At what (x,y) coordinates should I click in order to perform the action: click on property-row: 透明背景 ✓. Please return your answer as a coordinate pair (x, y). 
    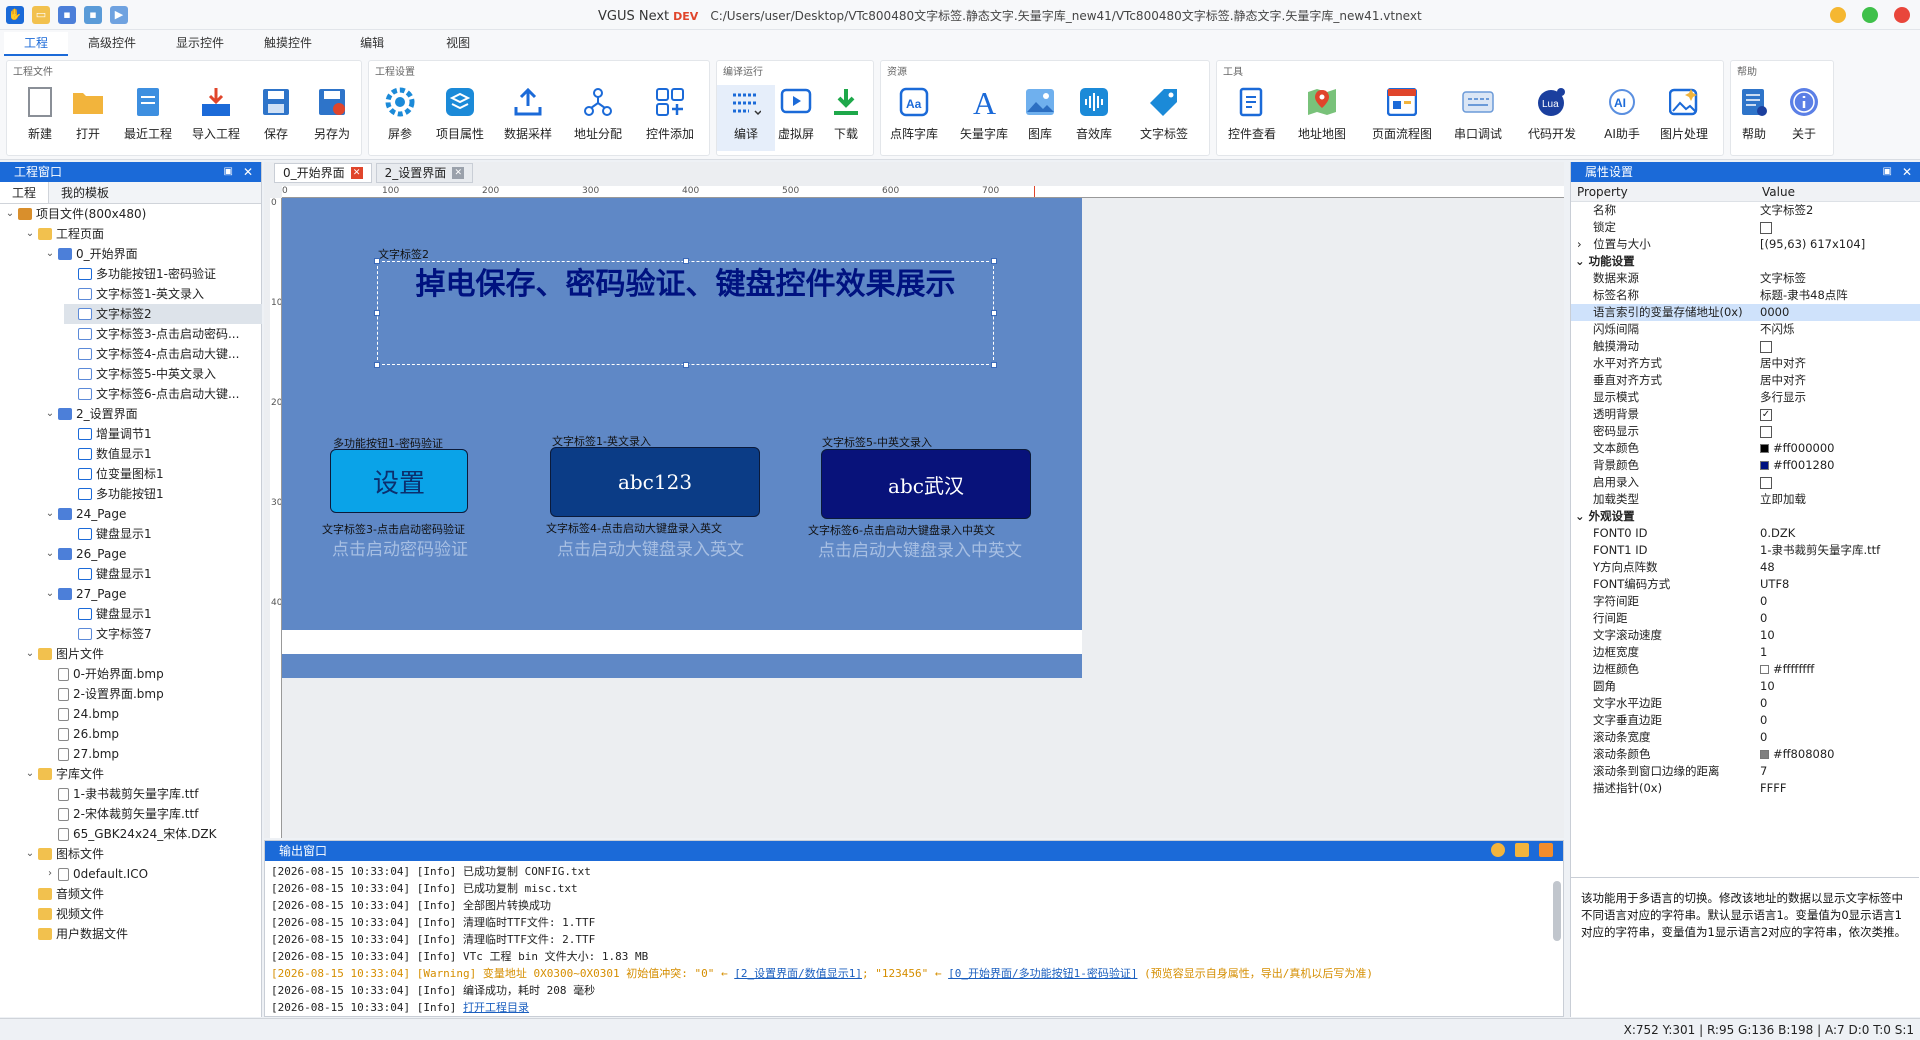
    Looking at the image, I should click on (1745, 414).